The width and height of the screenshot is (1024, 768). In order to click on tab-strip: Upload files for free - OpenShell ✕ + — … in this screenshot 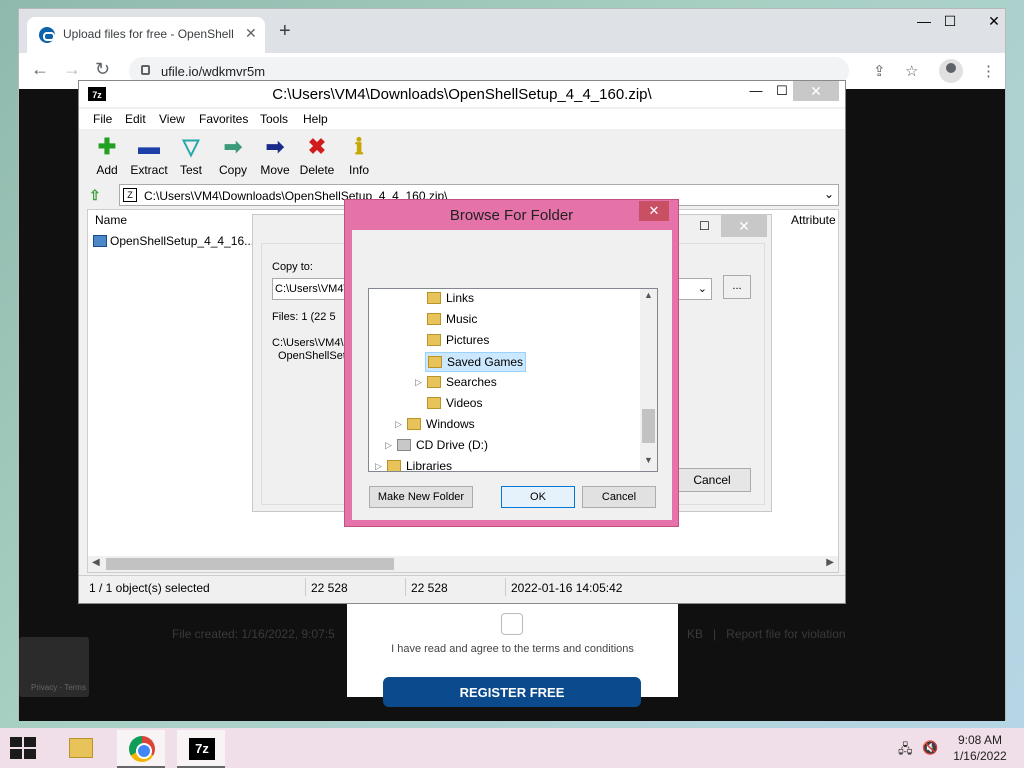, I will do `click(512, 31)`.